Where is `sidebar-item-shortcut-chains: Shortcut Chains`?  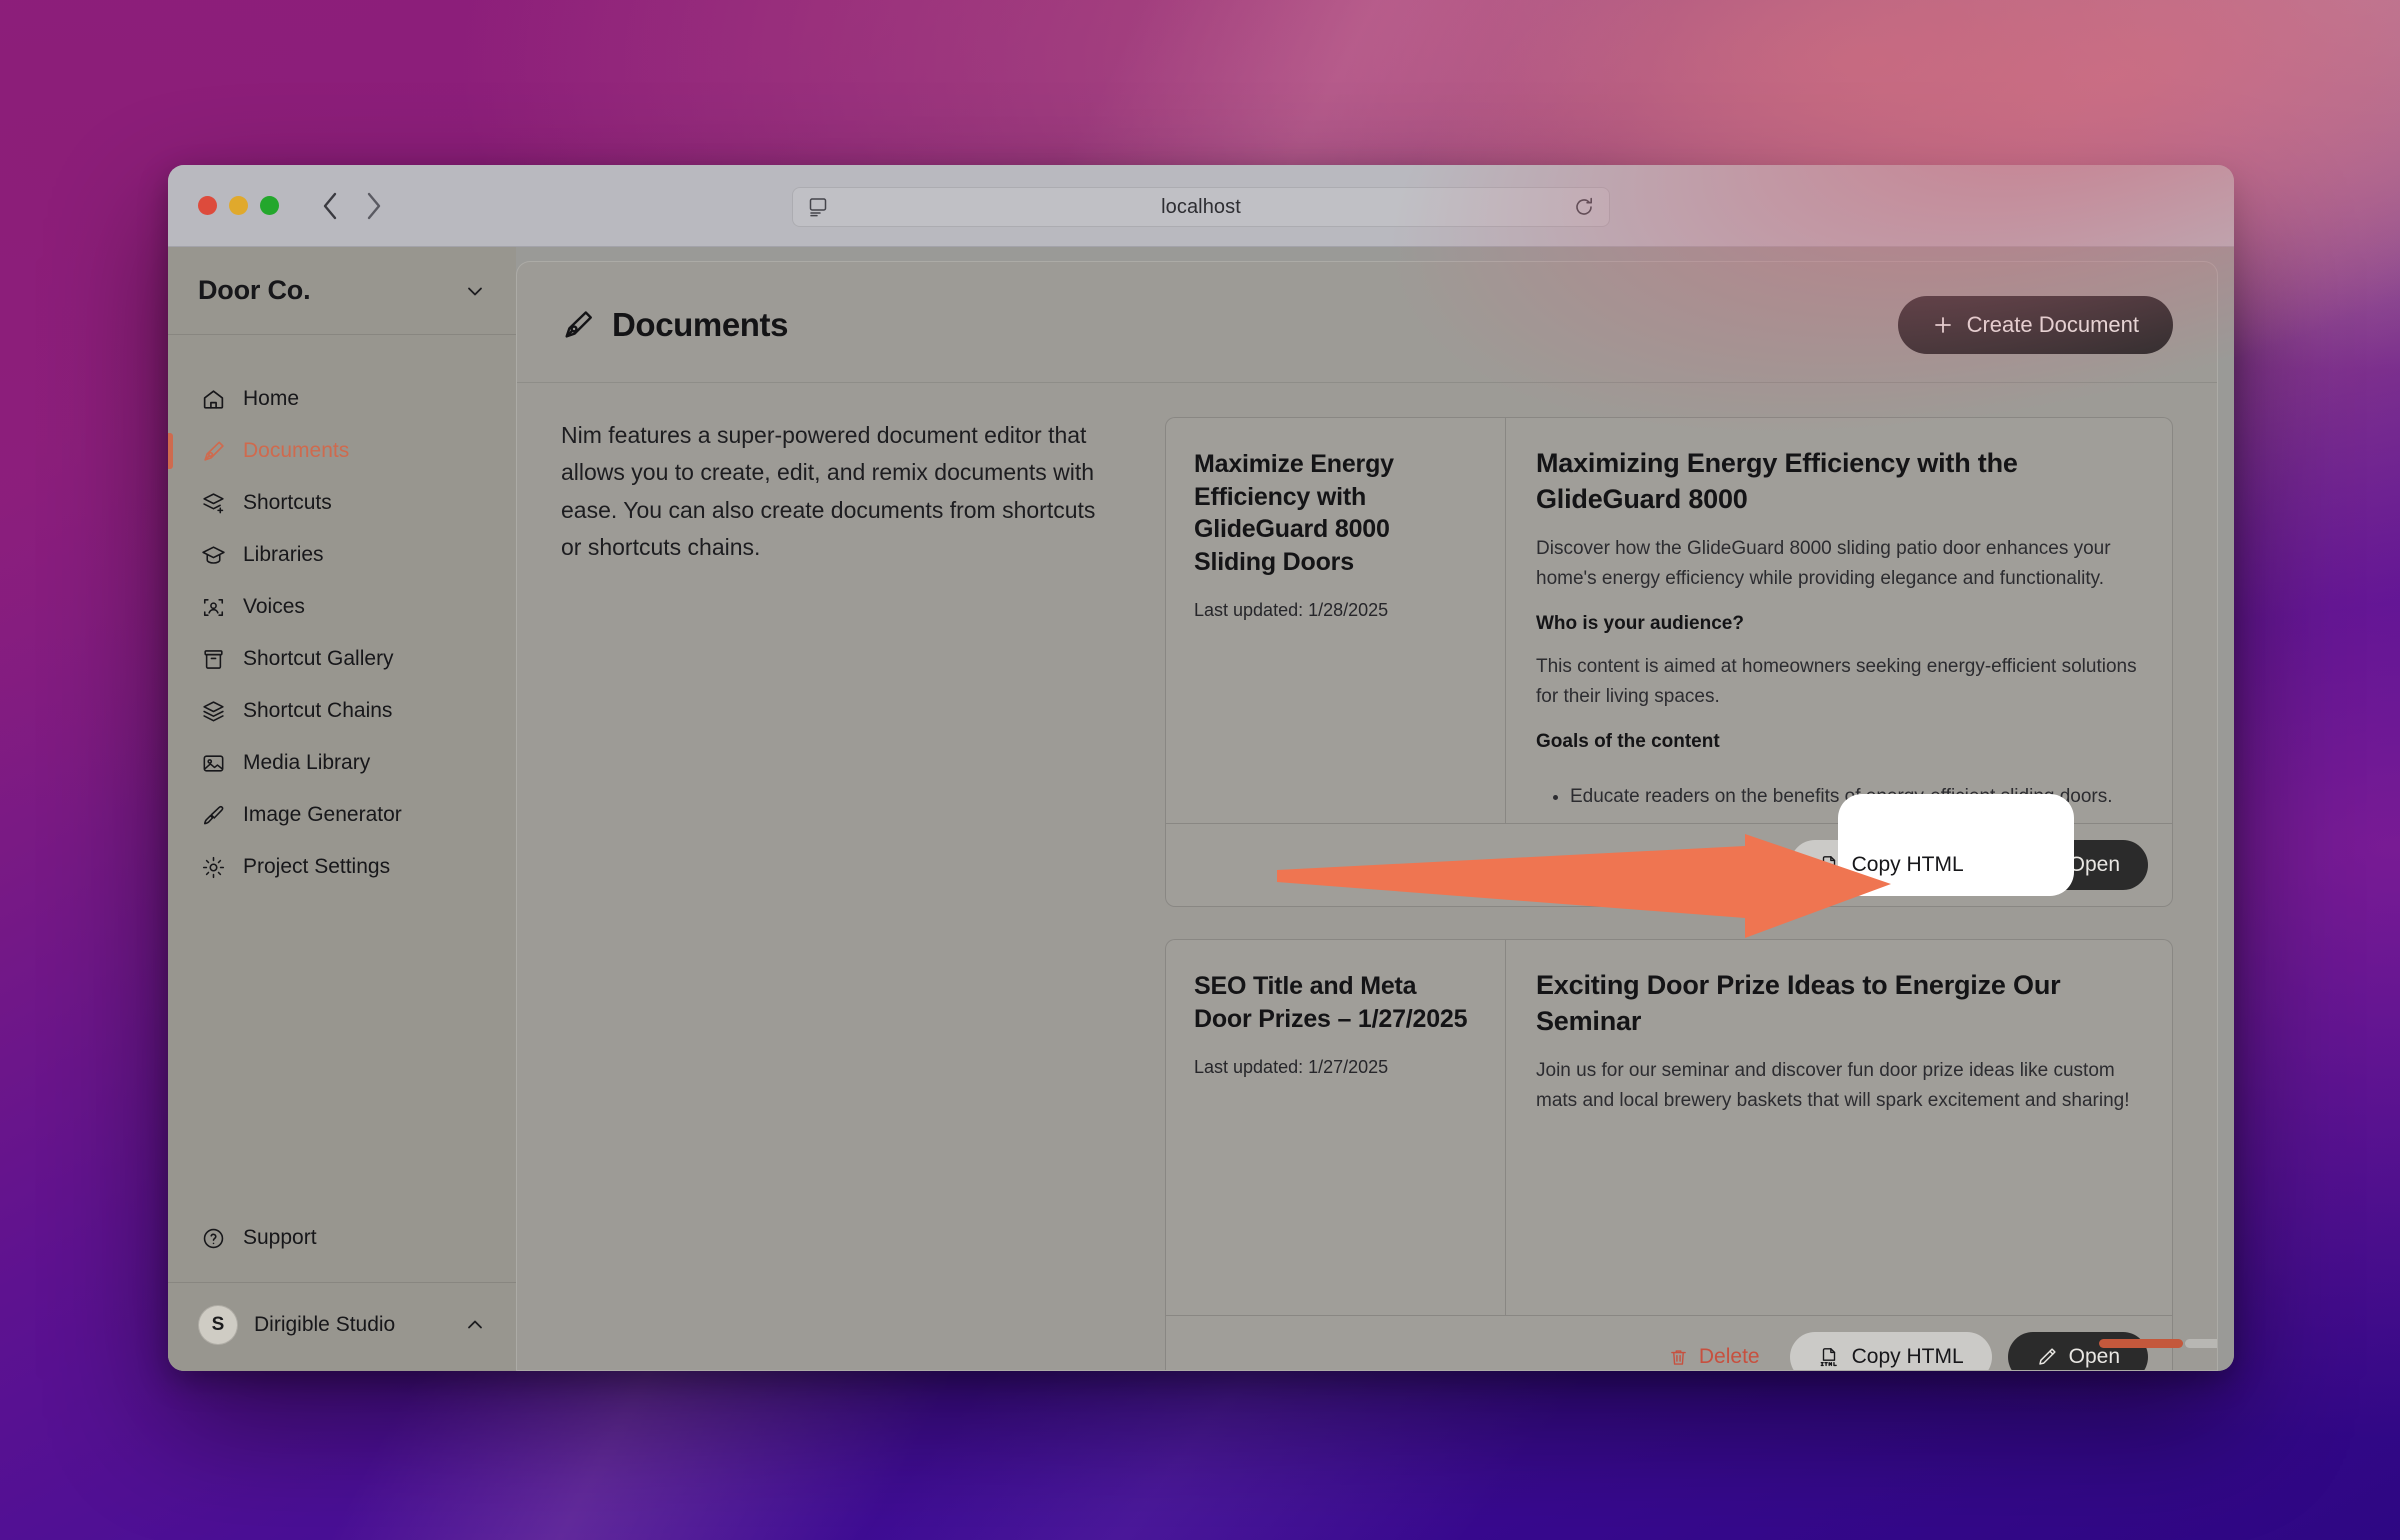 sidebar-item-shortcut-chains: Shortcut Chains is located at coordinates (342, 711).